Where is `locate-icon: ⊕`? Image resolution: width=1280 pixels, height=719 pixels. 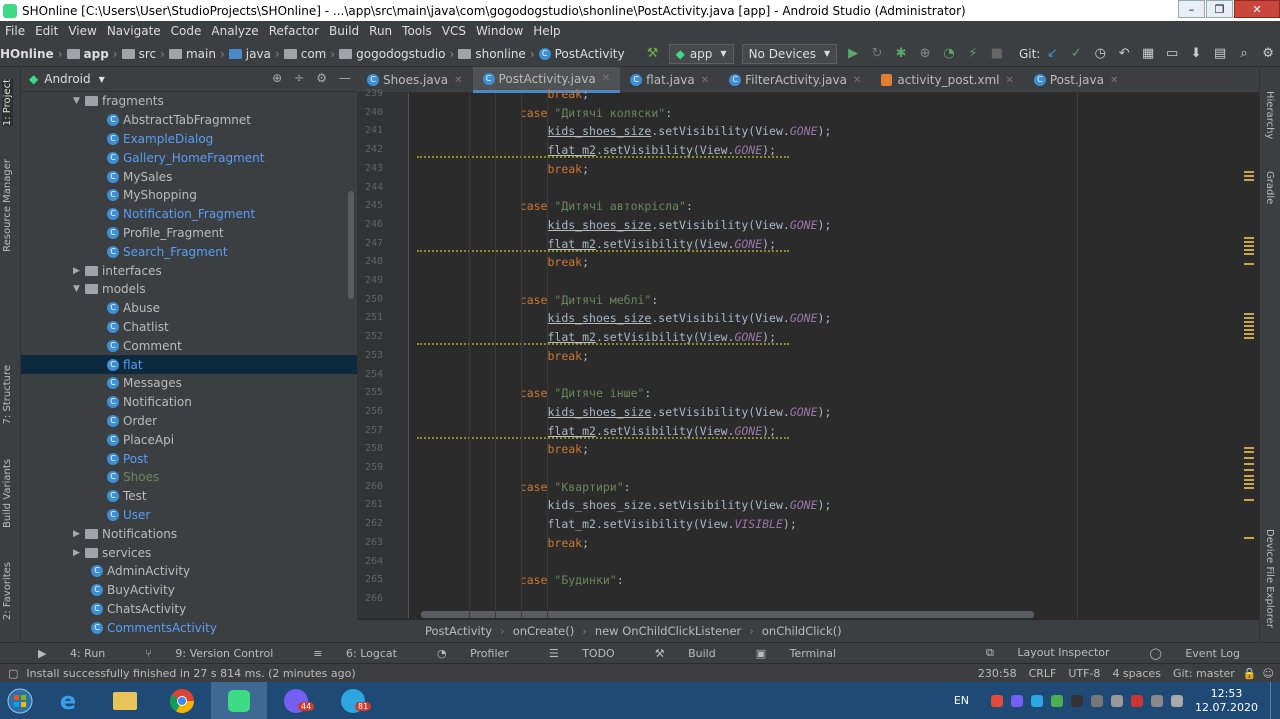
locate-icon: ⊕ is located at coordinates (277, 78).